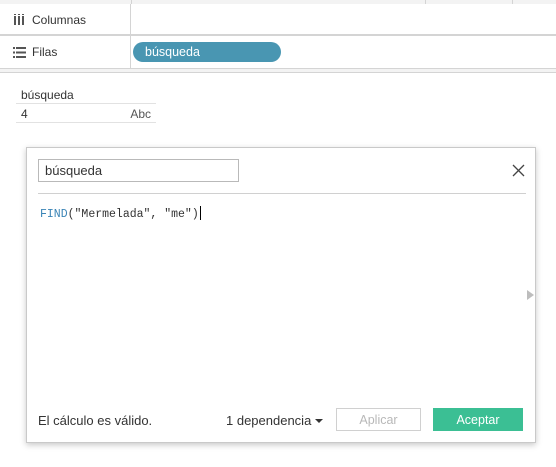 This screenshot has height=467, width=556. I want to click on rows-icon, so click(19, 52).